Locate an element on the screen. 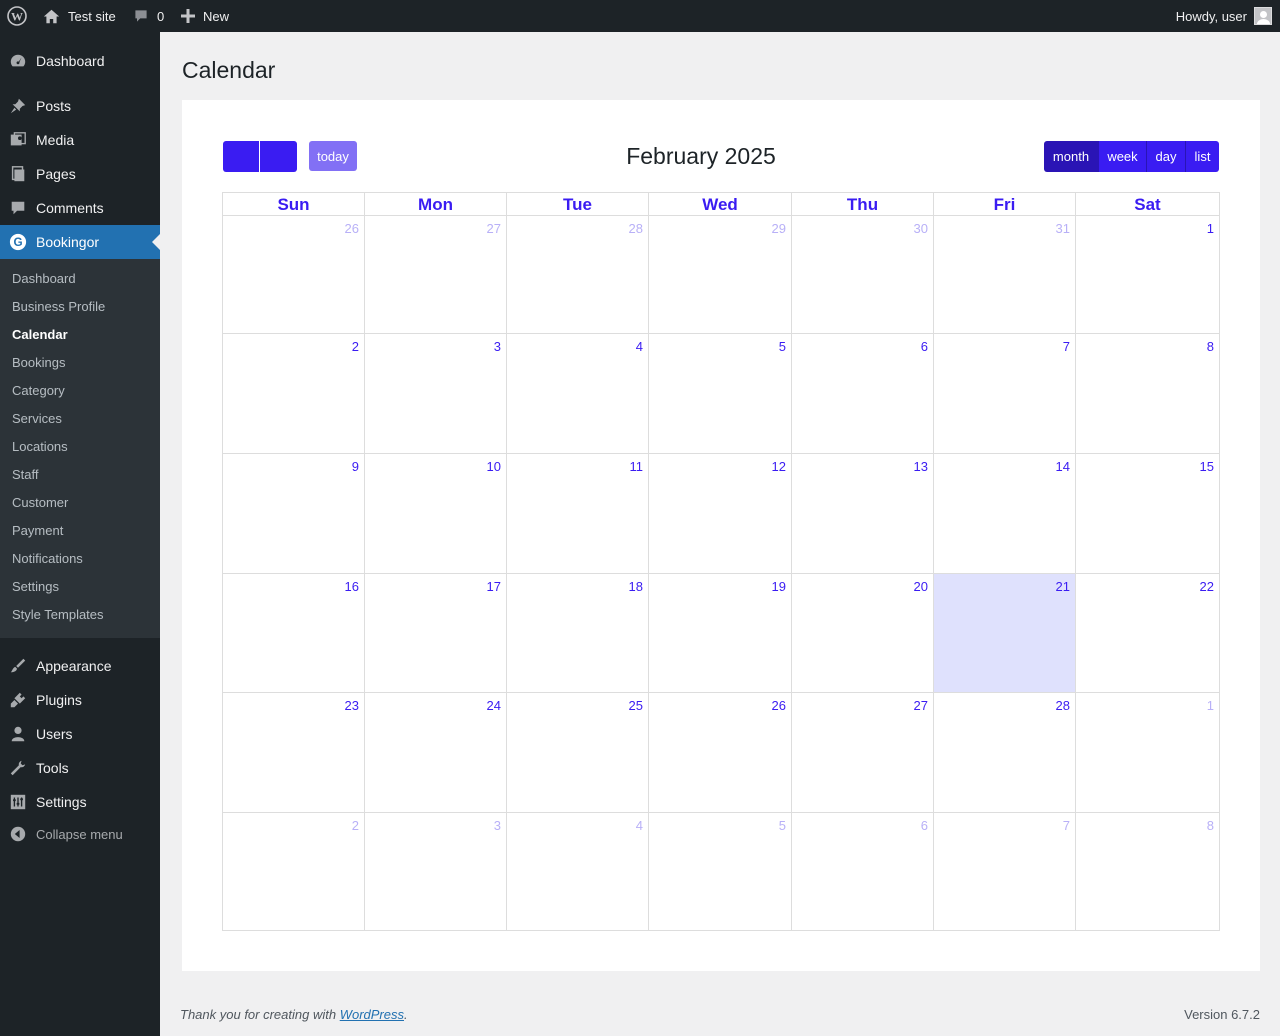 Image resolution: width=1280 pixels, height=1036 pixels. day-cell: 18 is located at coordinates (578, 633).